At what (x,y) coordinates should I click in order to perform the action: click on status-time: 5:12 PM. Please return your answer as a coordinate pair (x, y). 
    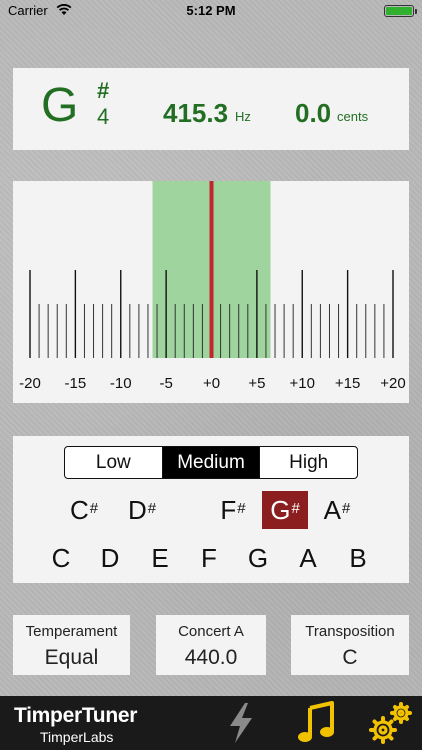
    Looking at the image, I should click on (211, 10).